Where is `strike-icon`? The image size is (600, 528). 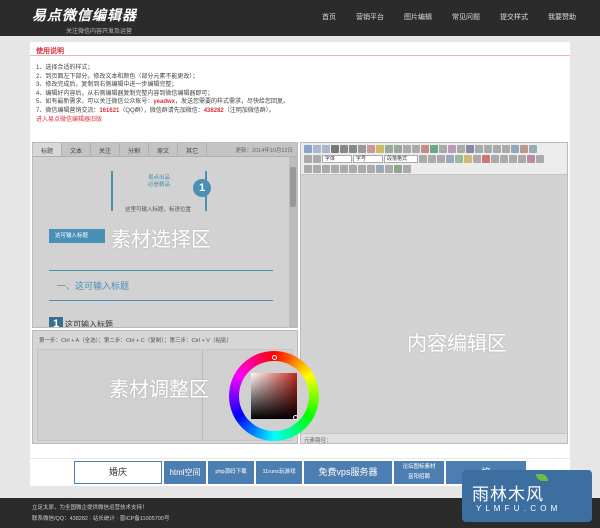
strike-icon is located at coordinates (362, 149).